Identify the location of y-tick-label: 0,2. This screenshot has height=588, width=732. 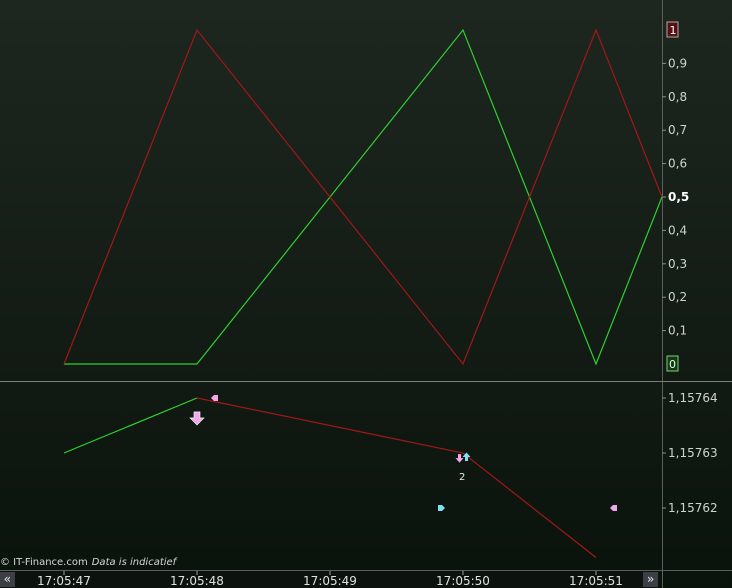
(677, 297).